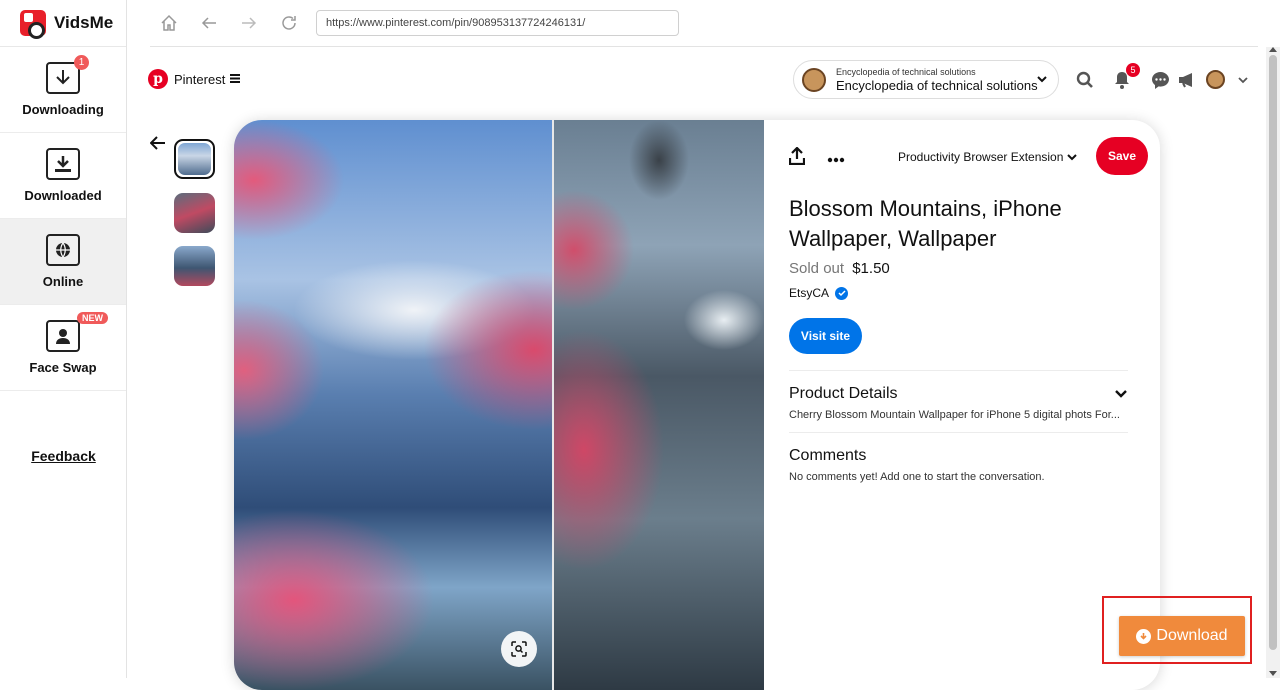 The width and height of the screenshot is (1280, 690). What do you see at coordinates (1273, 673) in the screenshot?
I see `scroll-down-icon` at bounding box center [1273, 673].